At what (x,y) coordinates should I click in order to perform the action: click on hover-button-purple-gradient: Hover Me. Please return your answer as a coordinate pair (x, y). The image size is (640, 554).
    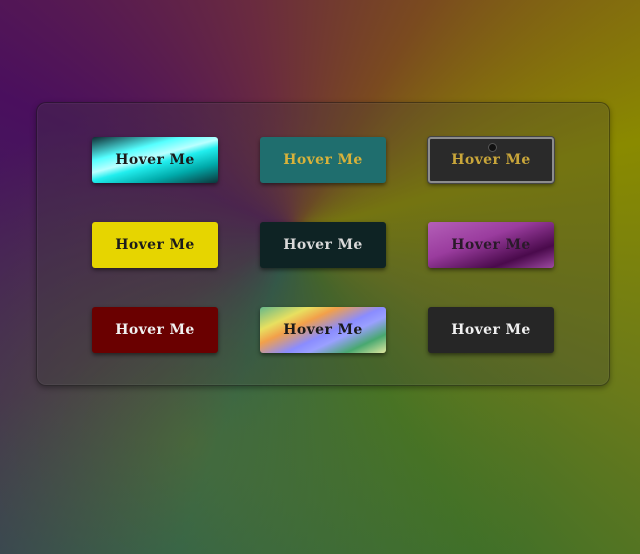
    Looking at the image, I should click on (491, 245).